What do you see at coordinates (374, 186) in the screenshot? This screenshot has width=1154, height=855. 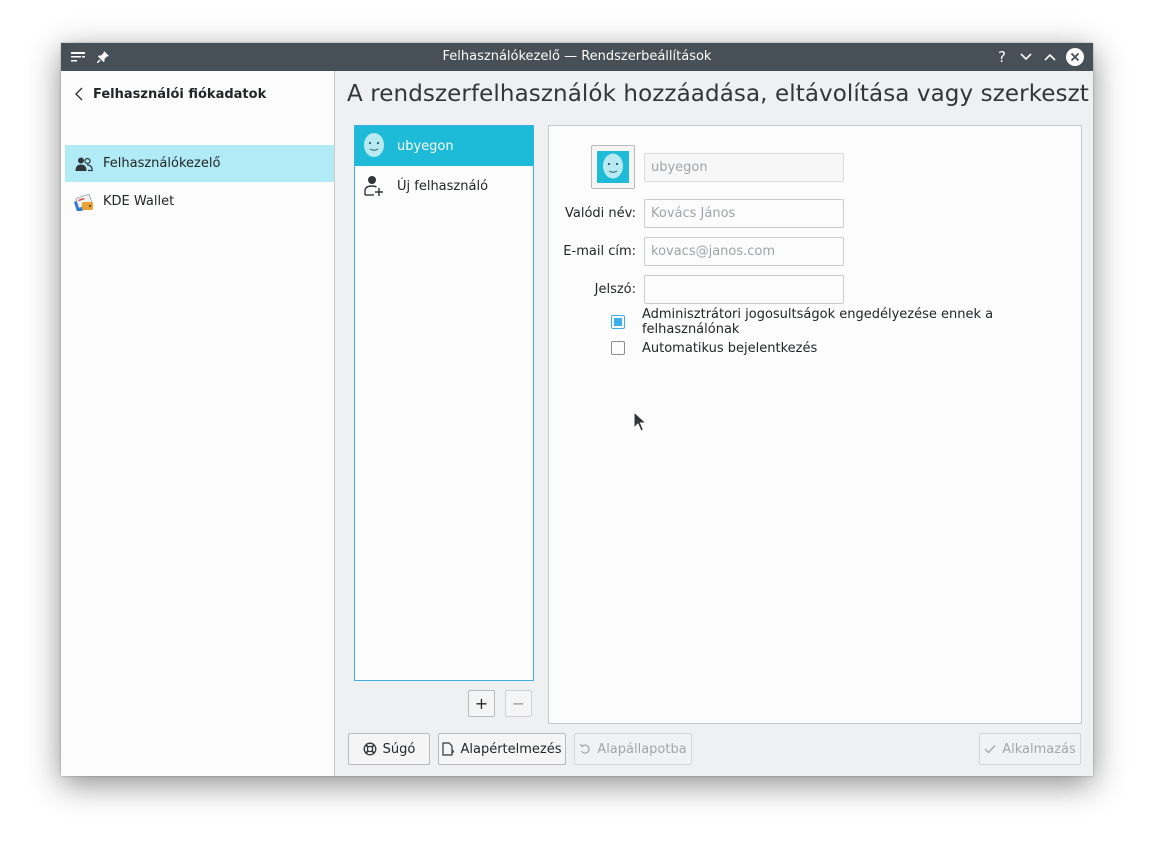 I see `add-user-icon` at bounding box center [374, 186].